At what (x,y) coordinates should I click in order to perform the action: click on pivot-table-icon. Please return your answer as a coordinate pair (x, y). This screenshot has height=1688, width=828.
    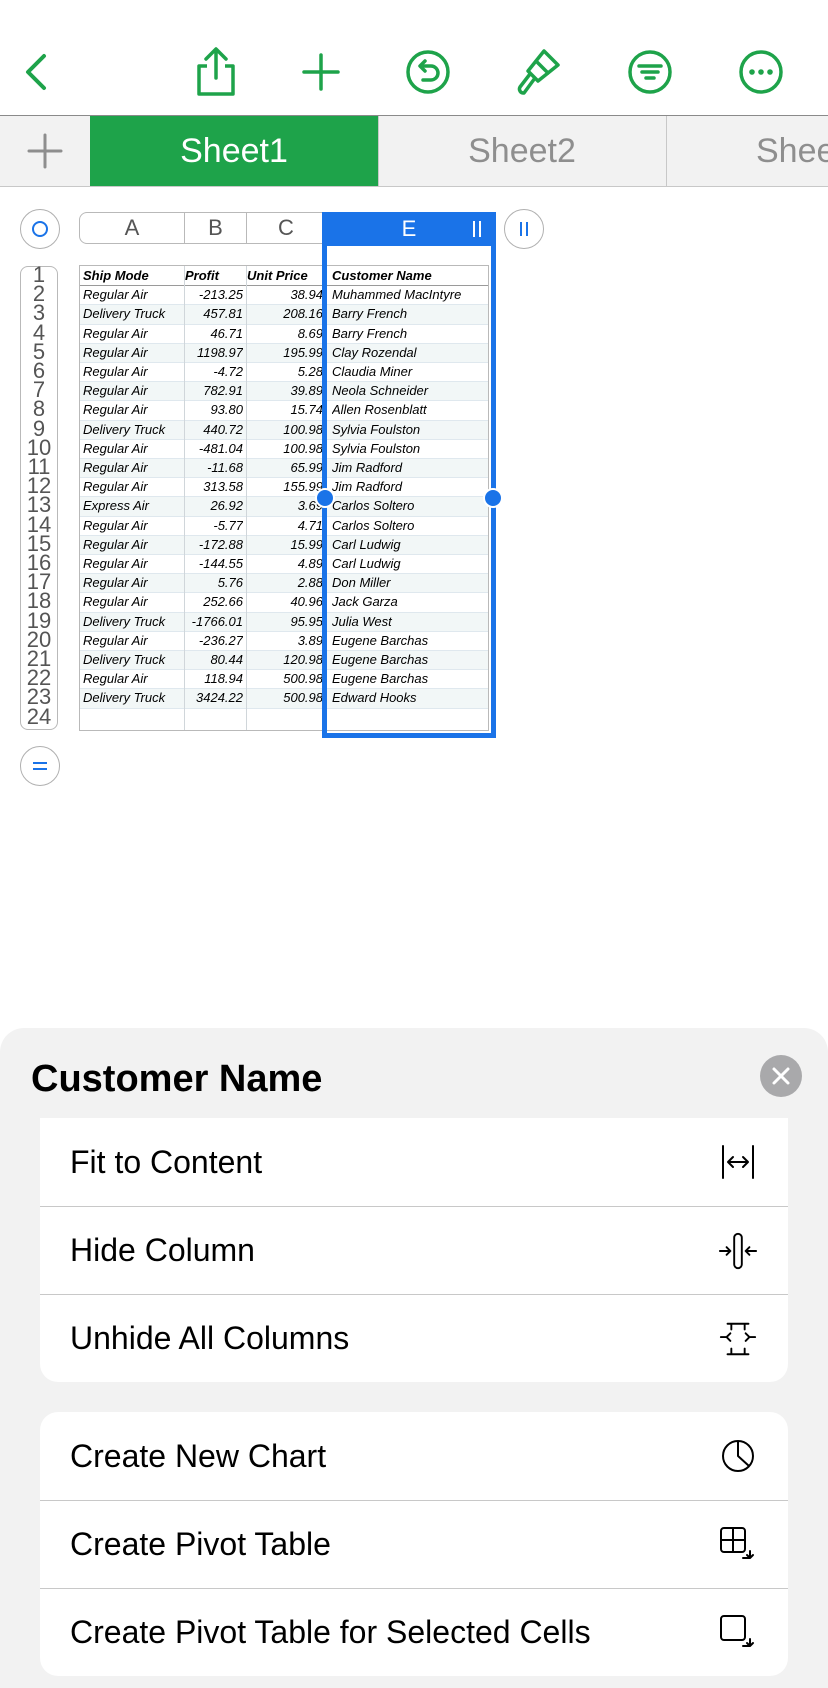
    Looking at the image, I should click on (738, 1545).